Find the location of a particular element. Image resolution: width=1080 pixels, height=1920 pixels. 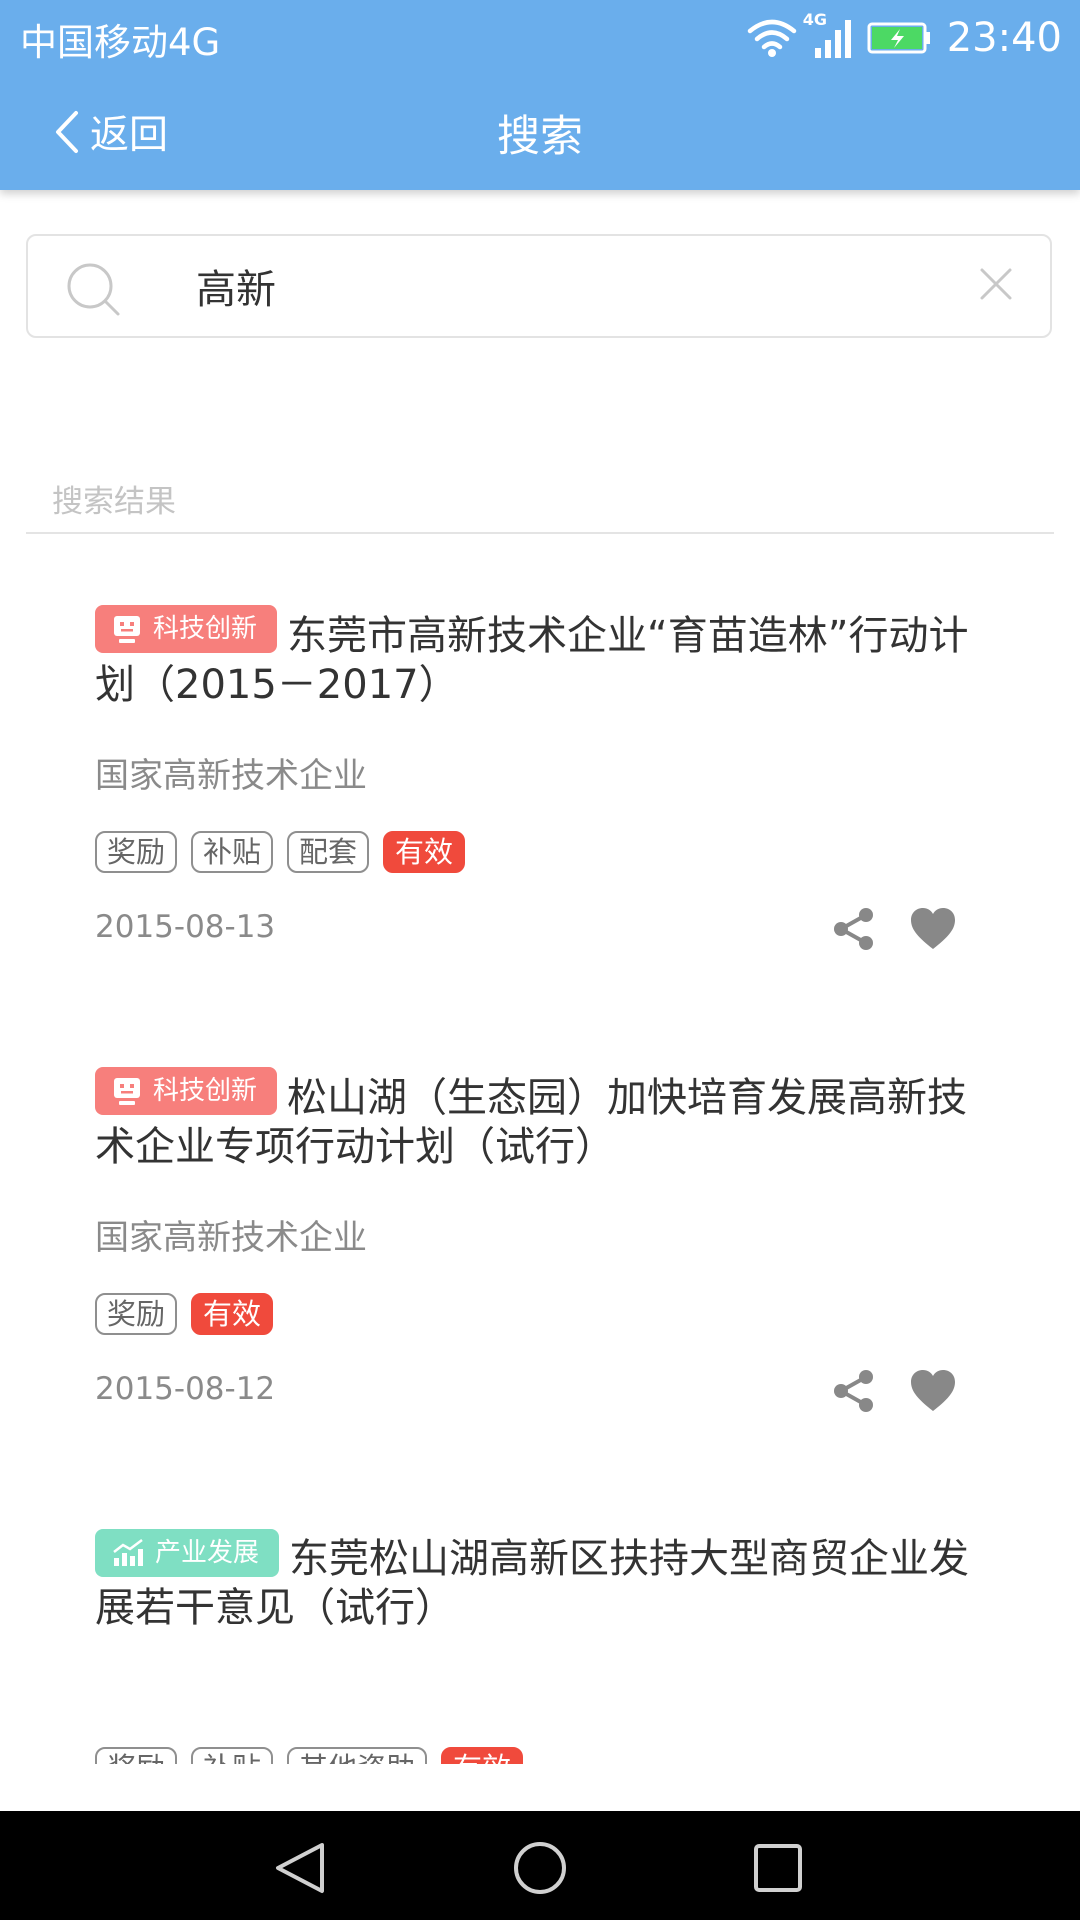

status-icons: 4G 23:40 is located at coordinates (904, 37).